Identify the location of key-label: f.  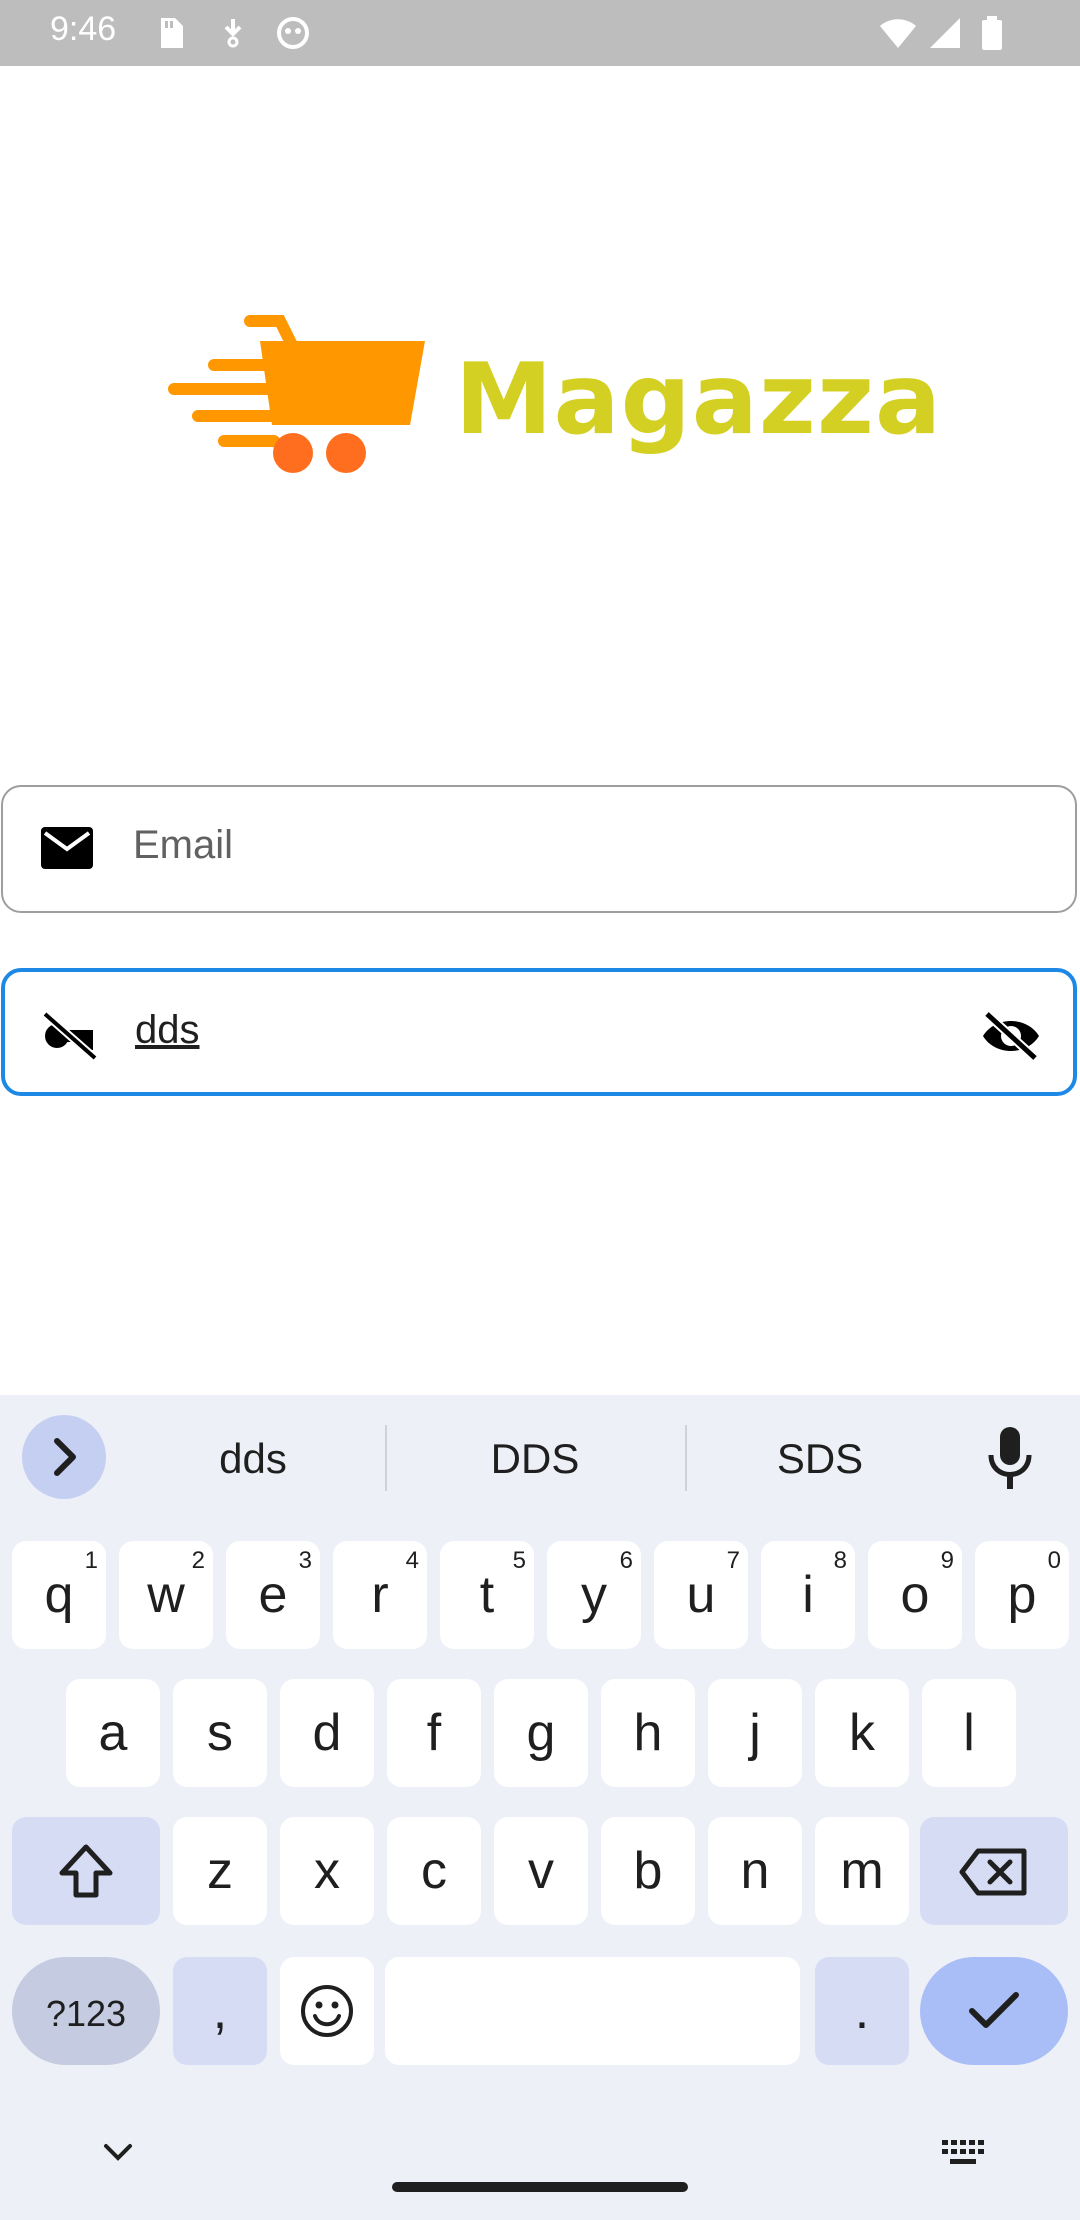
(434, 1733).